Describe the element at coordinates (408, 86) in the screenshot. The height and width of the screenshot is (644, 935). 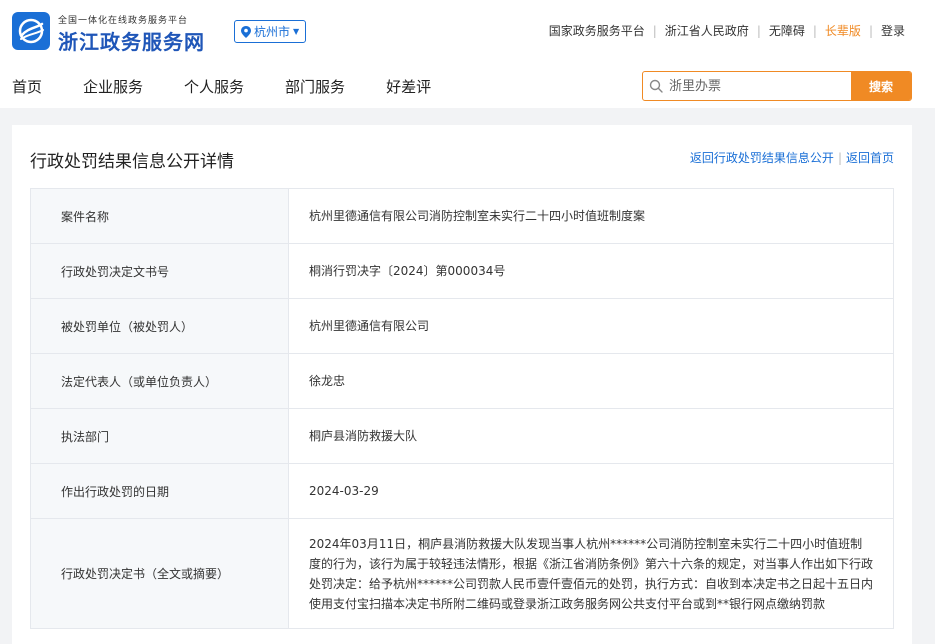
I see `nav-feedback: 好差评` at that location.